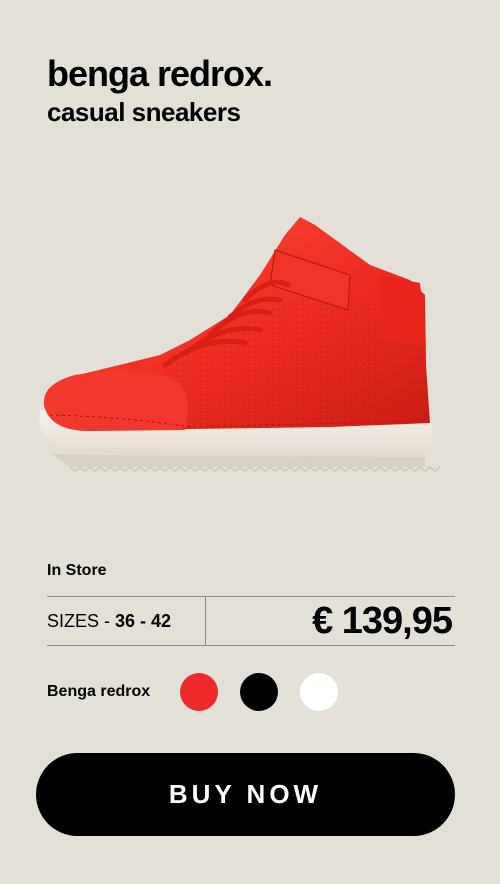 The height and width of the screenshot is (884, 500). I want to click on buy-now-button: BUY NOW, so click(245, 794).